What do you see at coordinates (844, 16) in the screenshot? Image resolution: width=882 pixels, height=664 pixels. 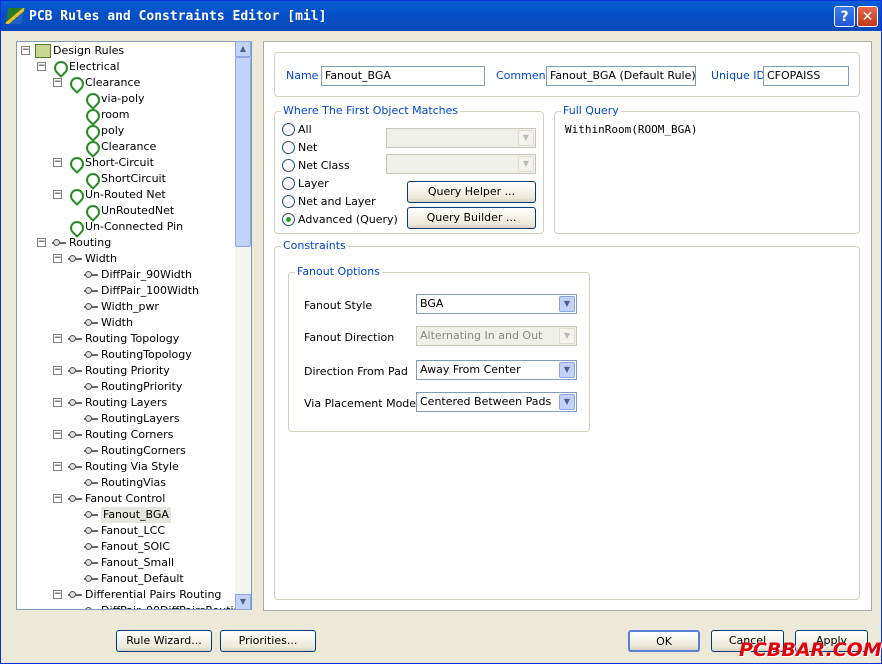 I see `help-button: ?` at bounding box center [844, 16].